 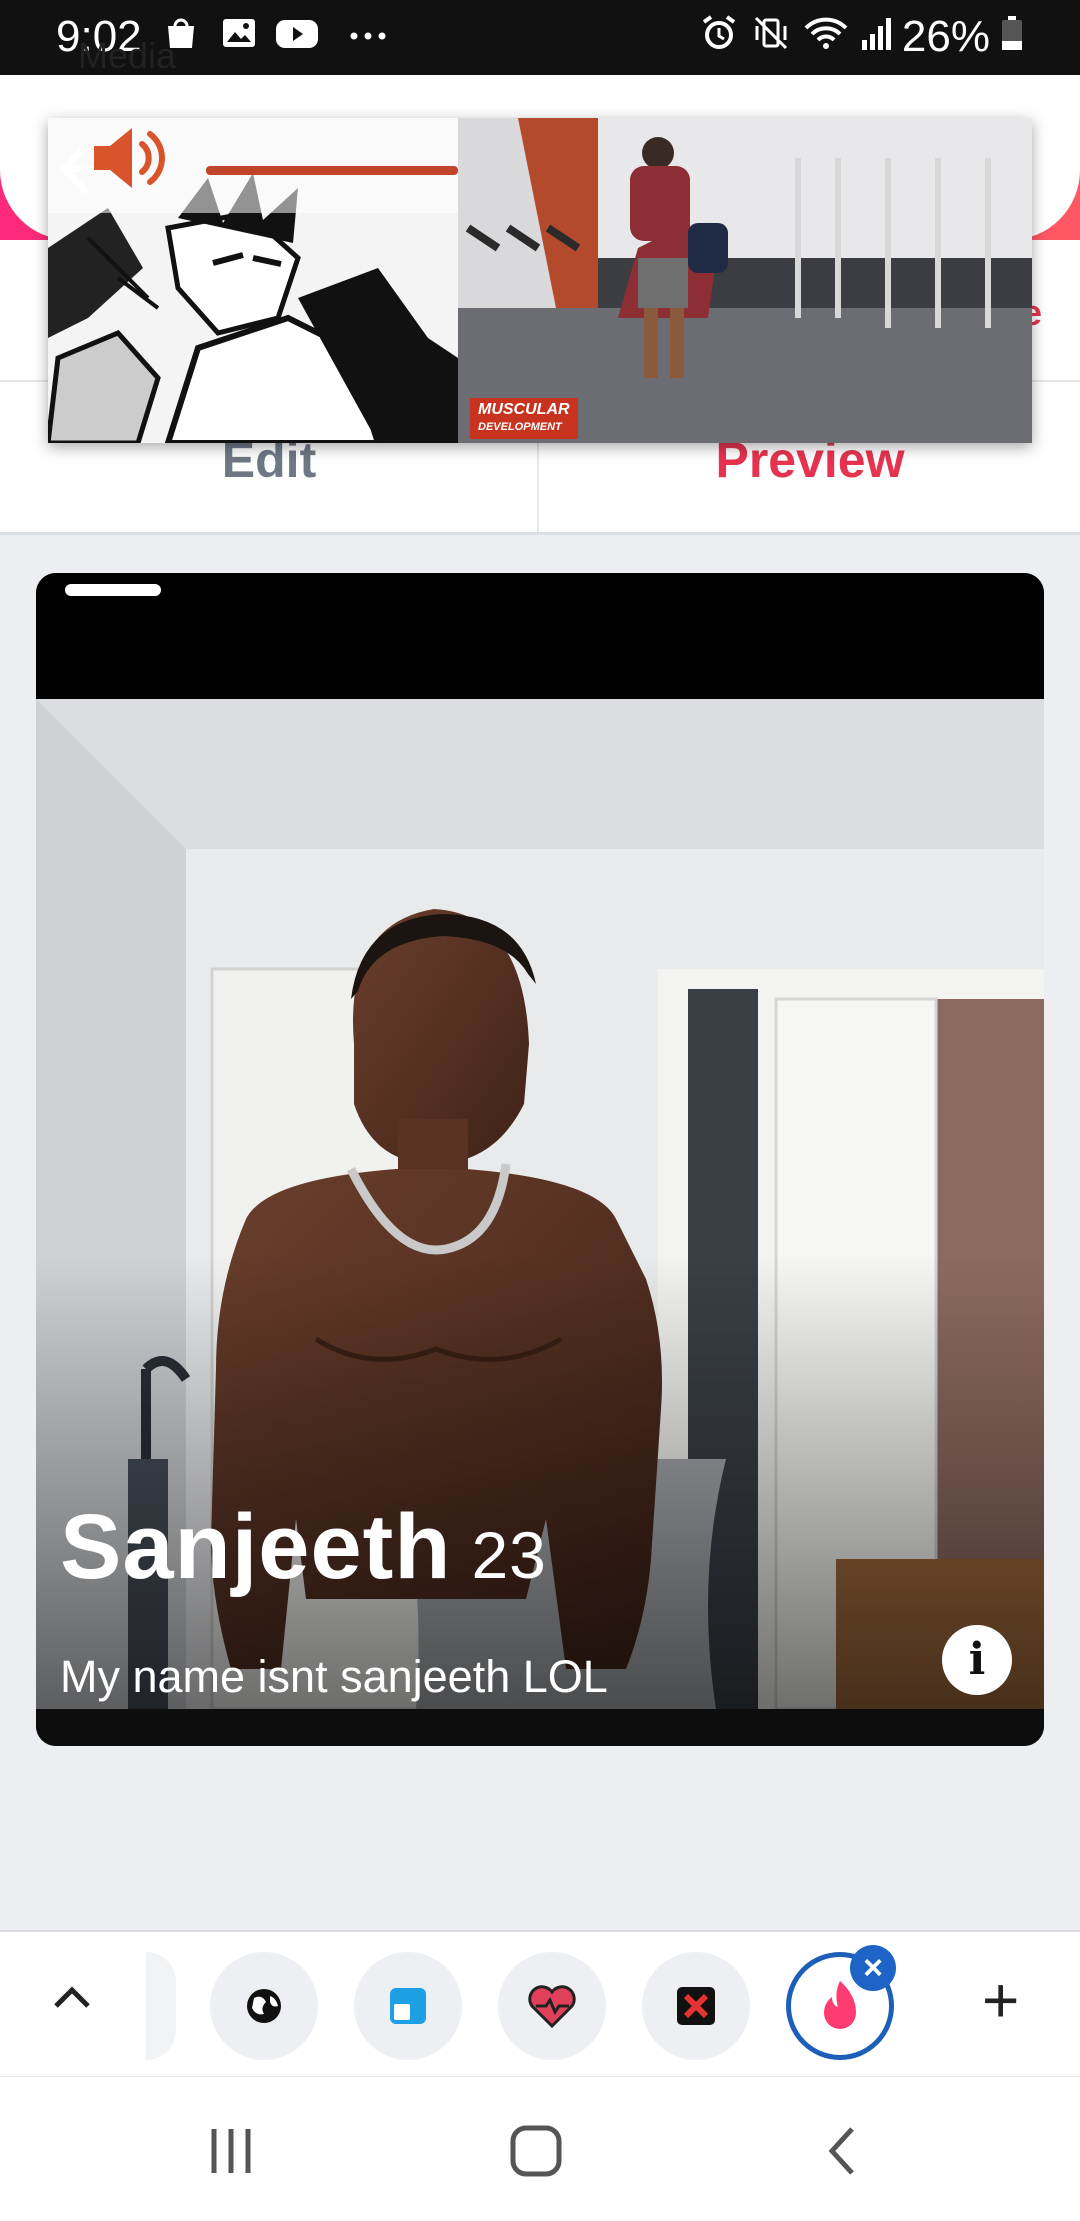 I want to click on youtube-icon, so click(x=297, y=34).